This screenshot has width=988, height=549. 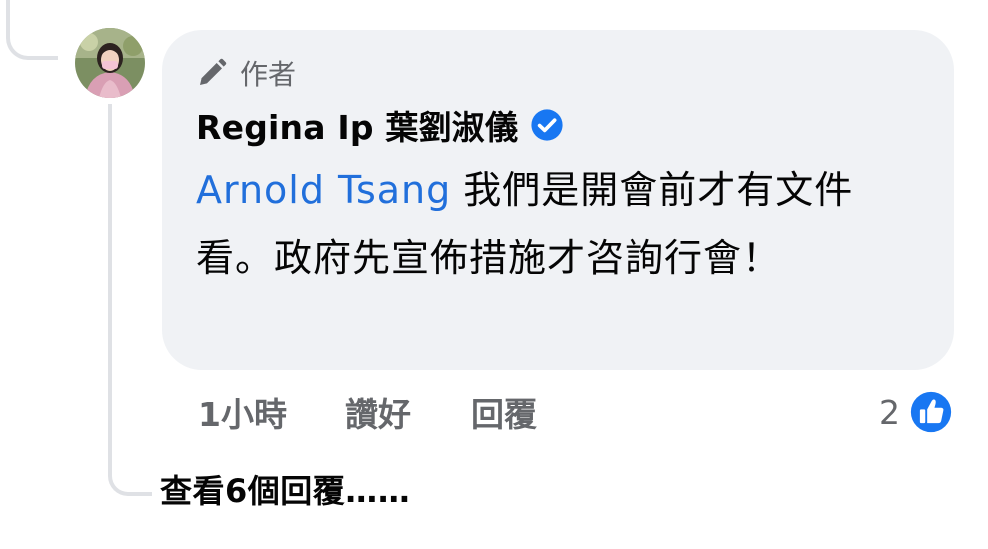 I want to click on comment-actions: 1小時 讚好 回覆, so click(x=367, y=412).